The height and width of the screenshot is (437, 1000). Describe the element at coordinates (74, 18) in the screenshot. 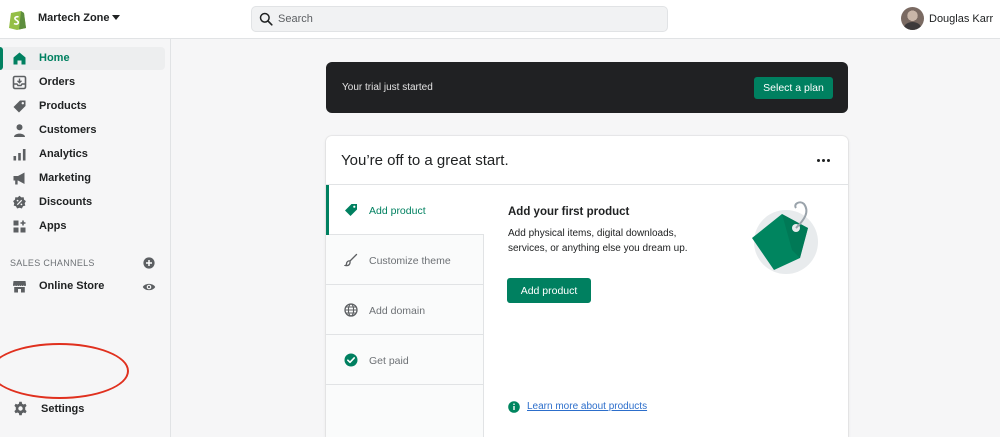

I see `store-name: Martech Zone` at that location.